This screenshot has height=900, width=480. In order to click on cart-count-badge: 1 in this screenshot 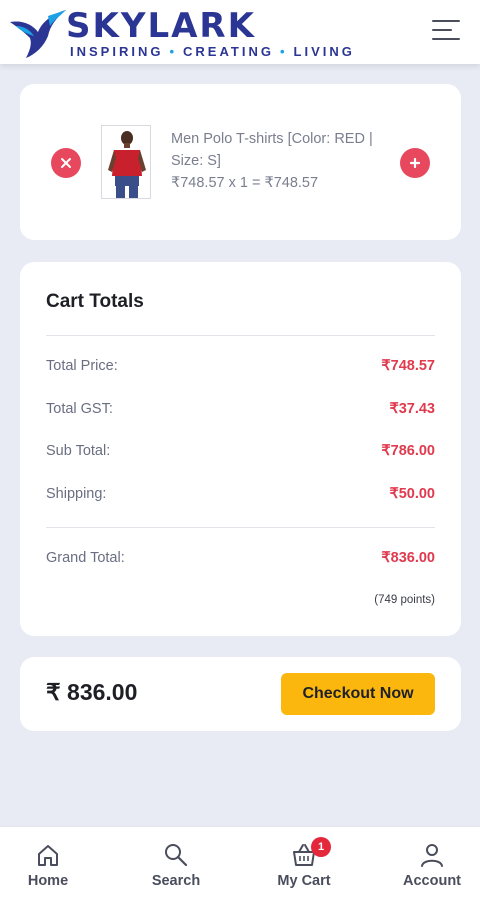, I will do `click(321, 847)`.